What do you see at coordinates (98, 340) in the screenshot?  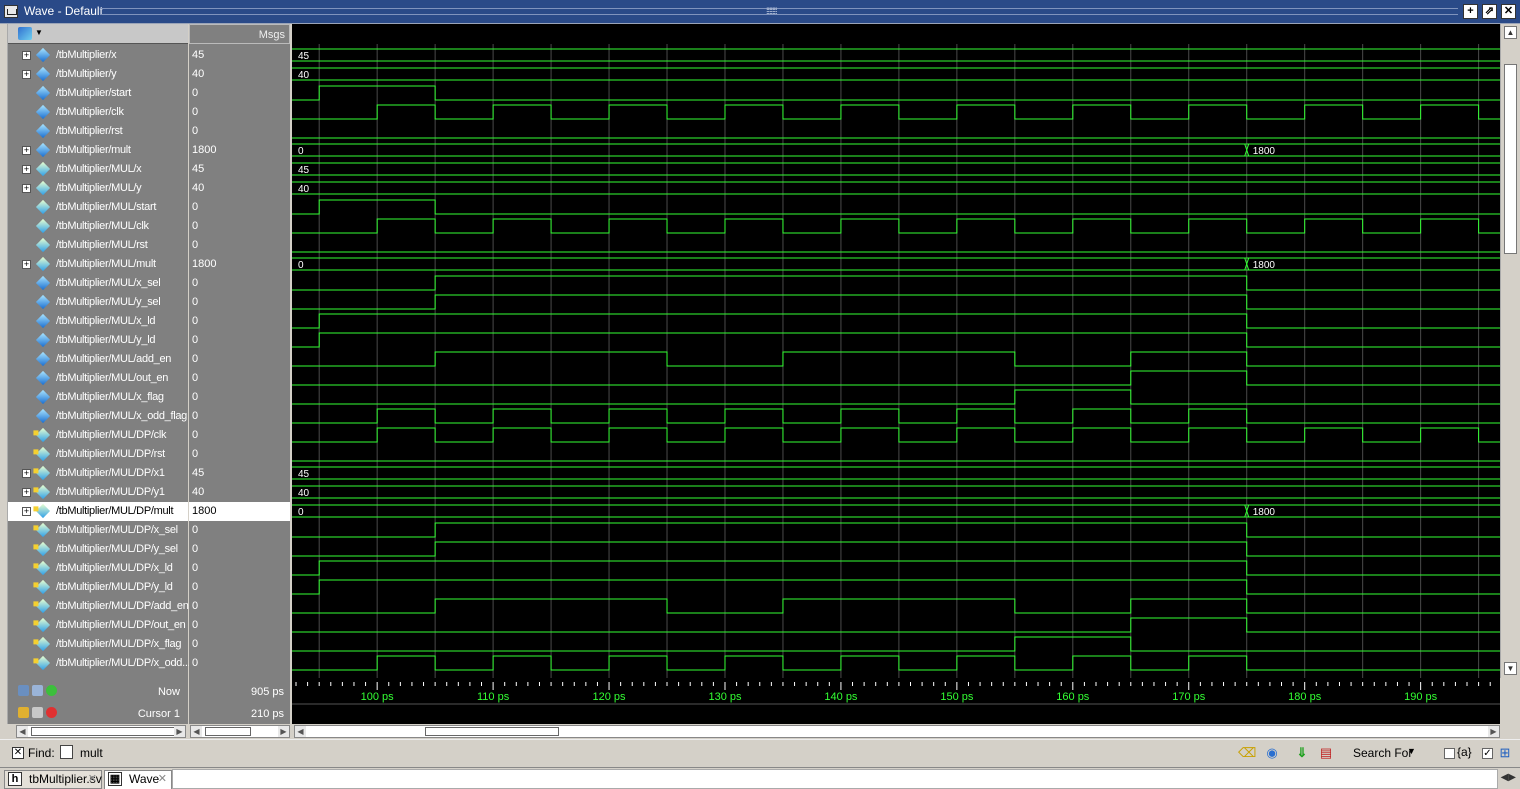 I see `signal-row: /tbMultiplier/MUL/y_ld` at bounding box center [98, 340].